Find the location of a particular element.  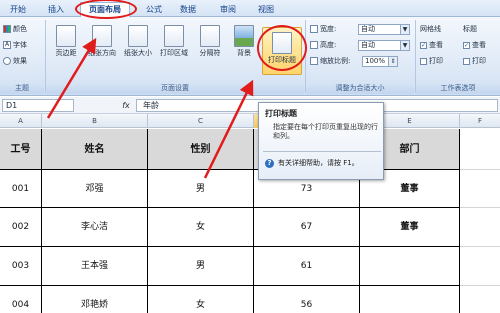

gridlines-view-option: ✓ 查看 is located at coordinates (431, 45).